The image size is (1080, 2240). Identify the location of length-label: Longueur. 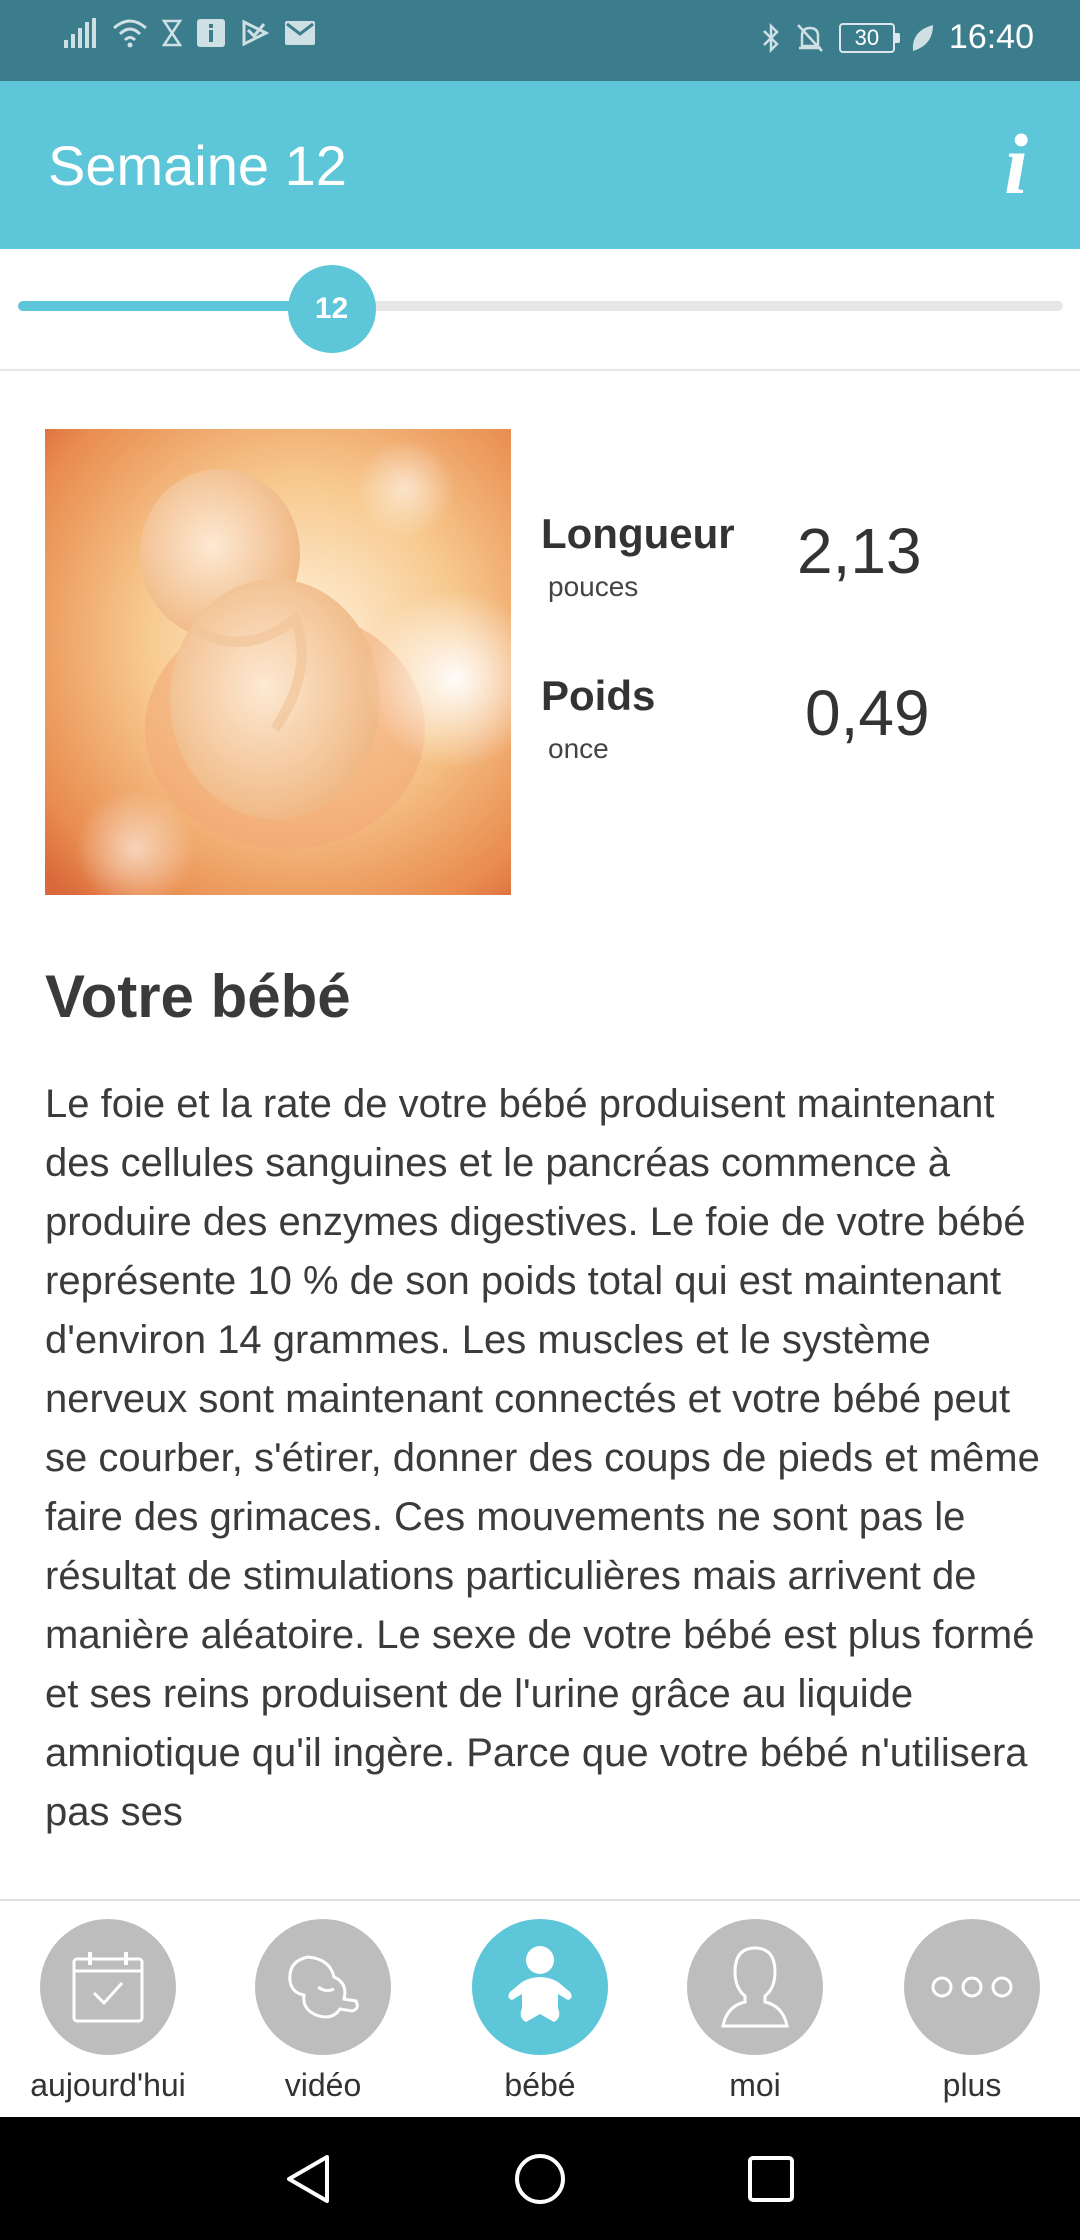
(638, 533).